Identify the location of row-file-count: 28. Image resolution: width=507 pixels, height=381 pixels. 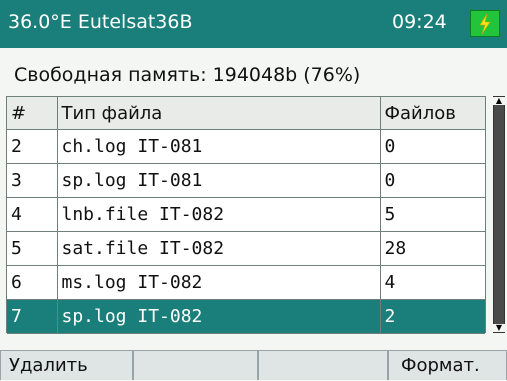
(432, 248).